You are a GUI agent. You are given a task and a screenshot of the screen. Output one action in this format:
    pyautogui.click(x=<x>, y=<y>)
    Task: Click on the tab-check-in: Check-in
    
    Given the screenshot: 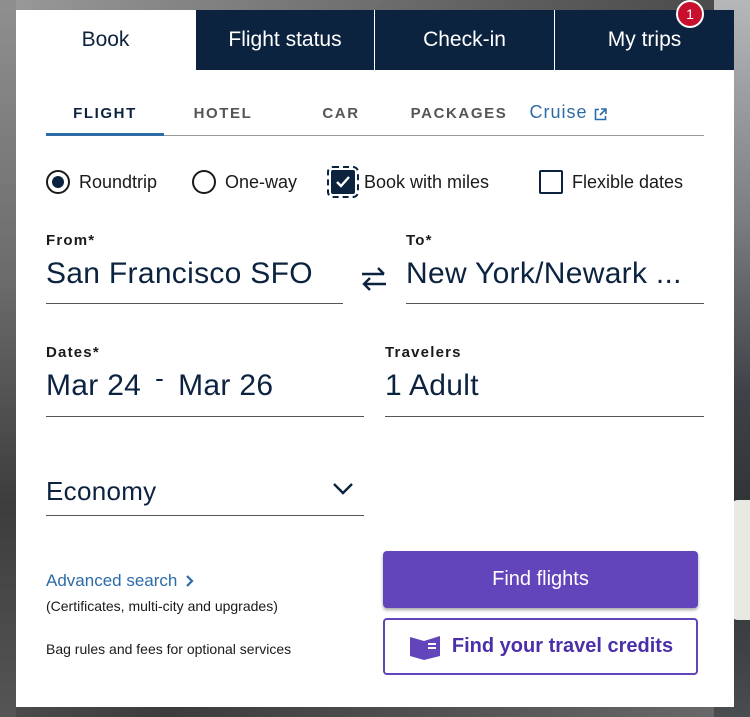 What is the action you would take?
    pyautogui.click(x=464, y=40)
    